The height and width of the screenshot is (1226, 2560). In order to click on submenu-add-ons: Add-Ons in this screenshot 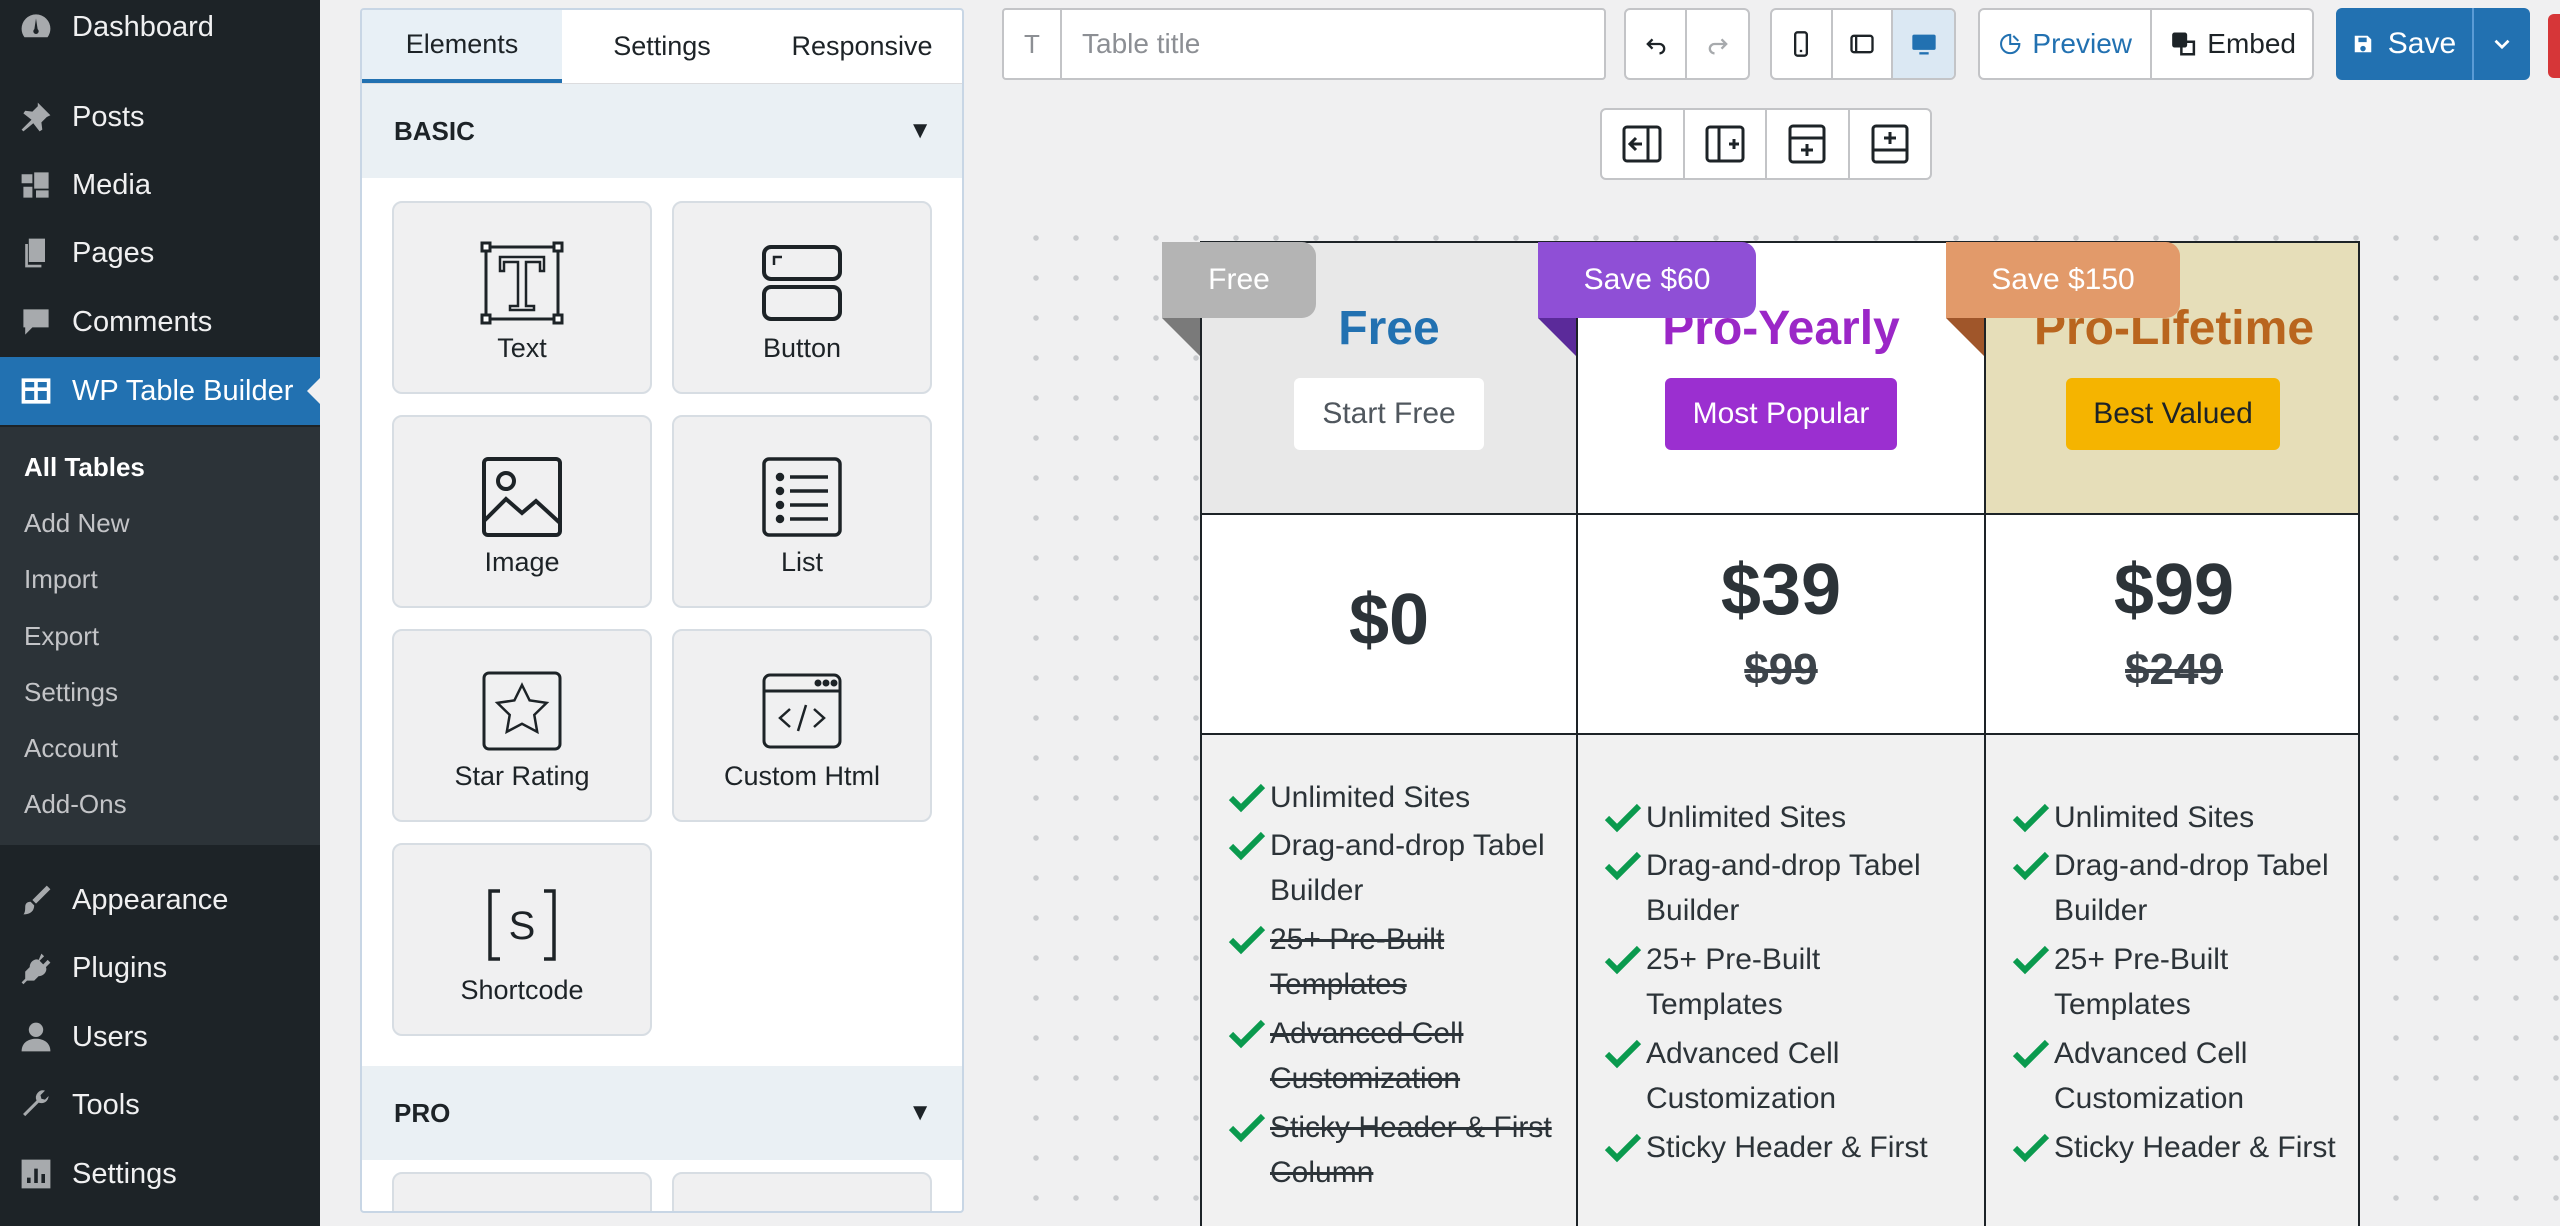, I will do `click(75, 804)`.